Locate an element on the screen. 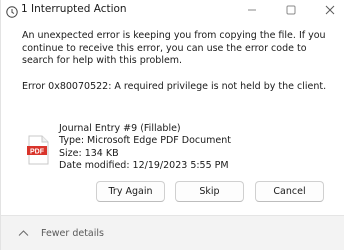 The image size is (344, 250). file-type: Type: Microsoft Edge PDF Document is located at coordinates (145, 141).